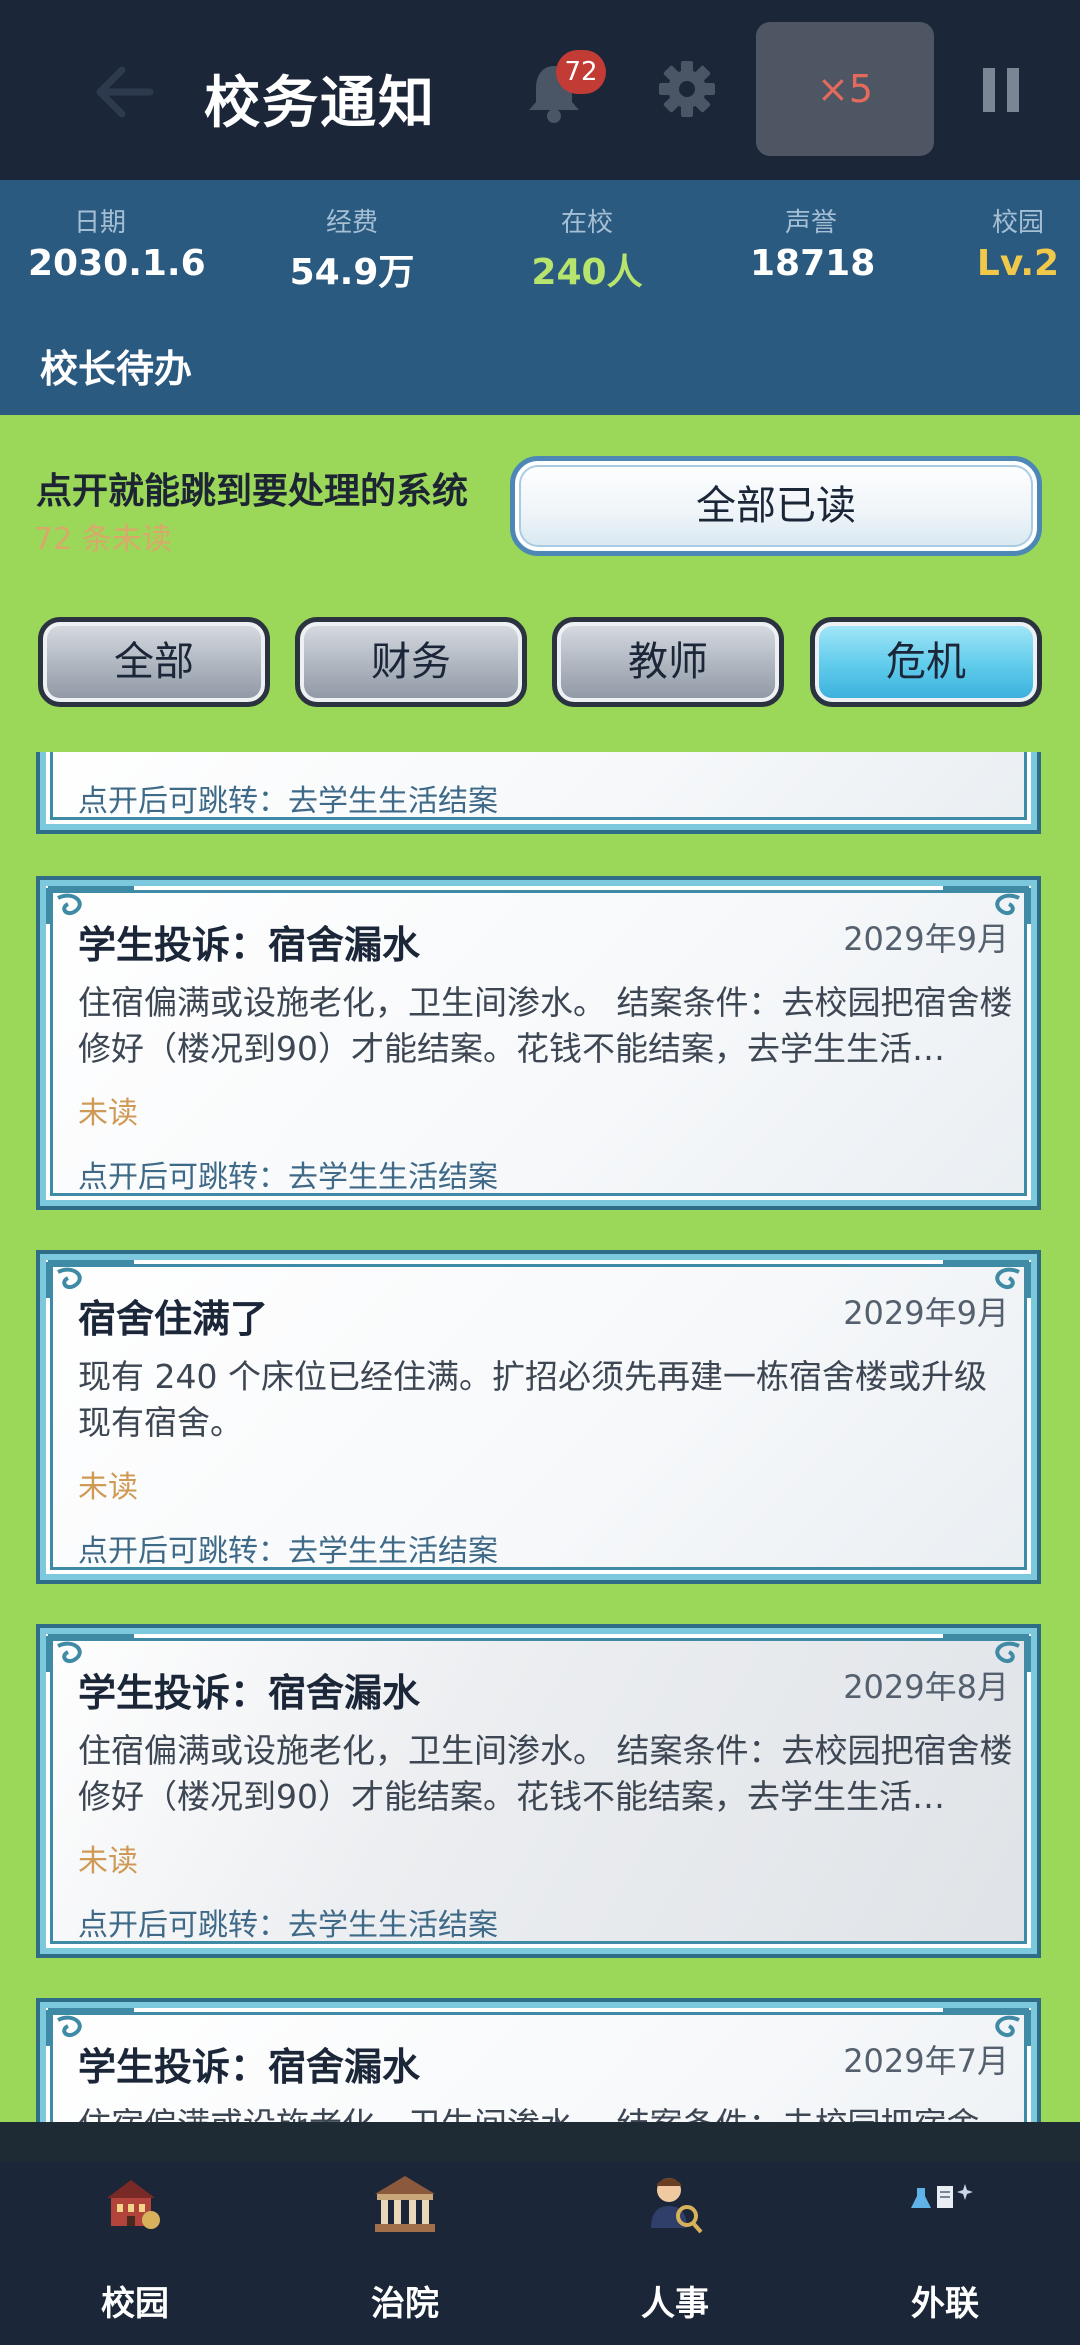 Image resolution: width=1080 pixels, height=2345 pixels. What do you see at coordinates (117, 263) in the screenshot?
I see `stat-value: 2030.1.6` at bounding box center [117, 263].